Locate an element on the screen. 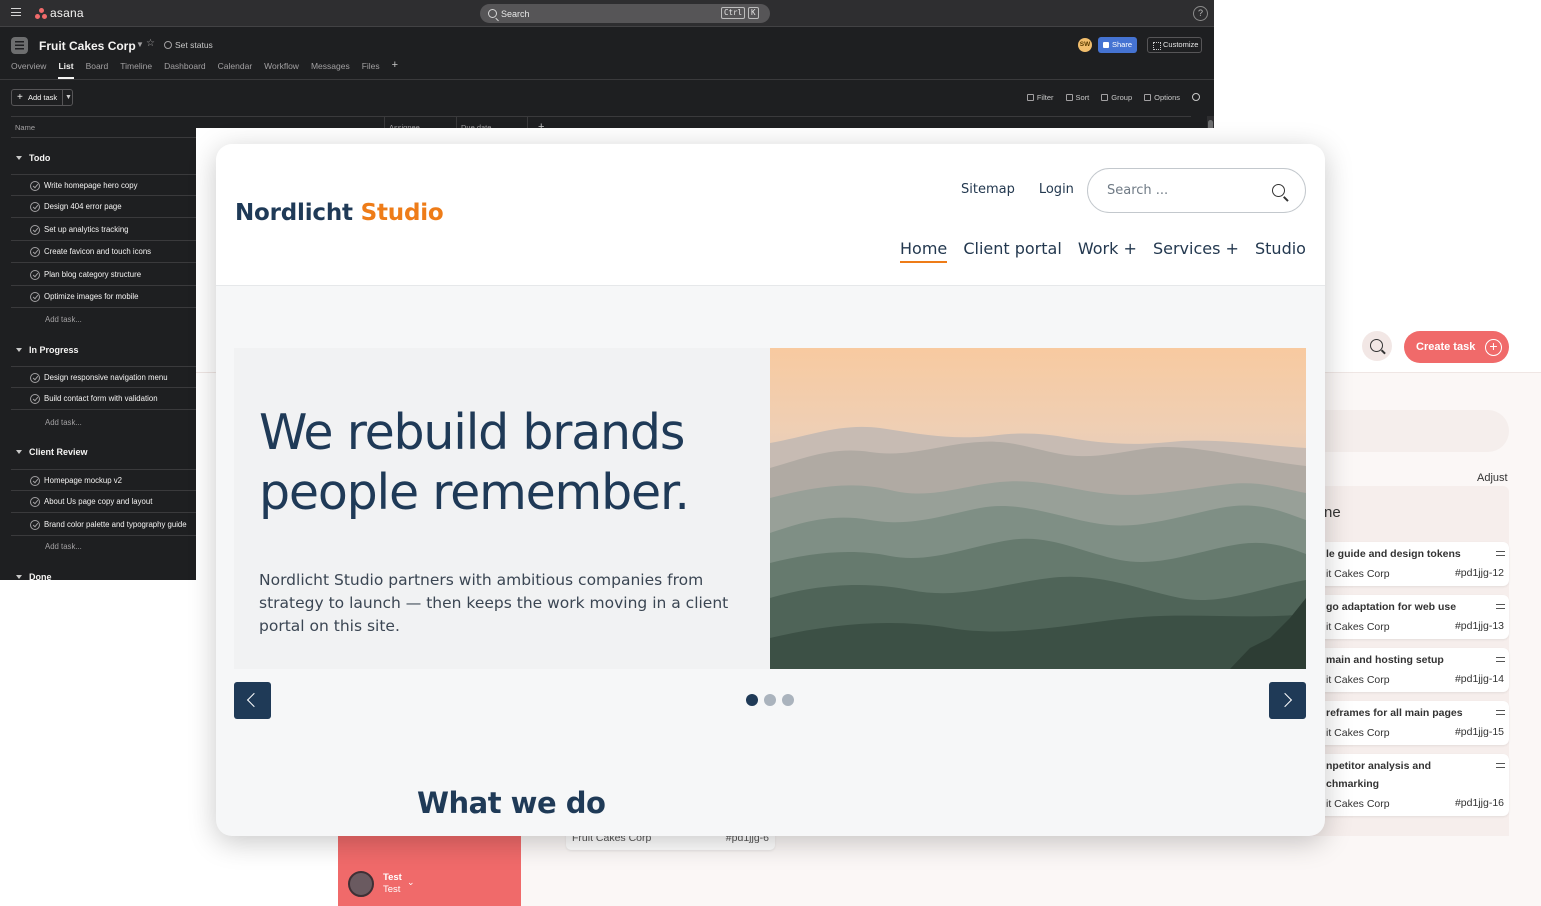 The width and height of the screenshot is (1541, 906). set-status-button: Set status is located at coordinates (188, 45).